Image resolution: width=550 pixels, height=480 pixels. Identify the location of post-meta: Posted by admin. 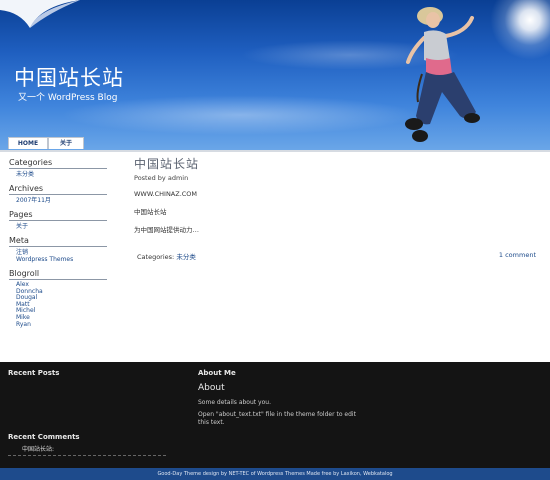
(161, 178).